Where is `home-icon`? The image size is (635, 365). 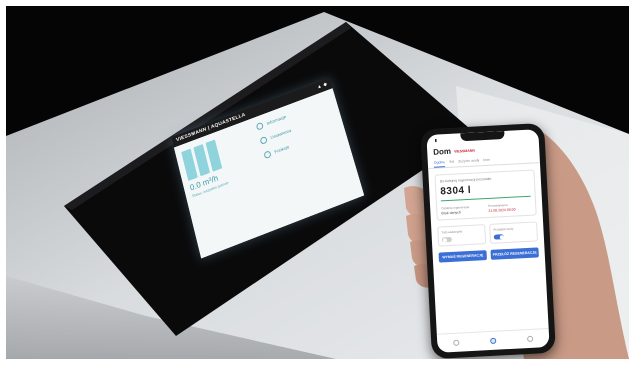 home-icon is located at coordinates (456, 342).